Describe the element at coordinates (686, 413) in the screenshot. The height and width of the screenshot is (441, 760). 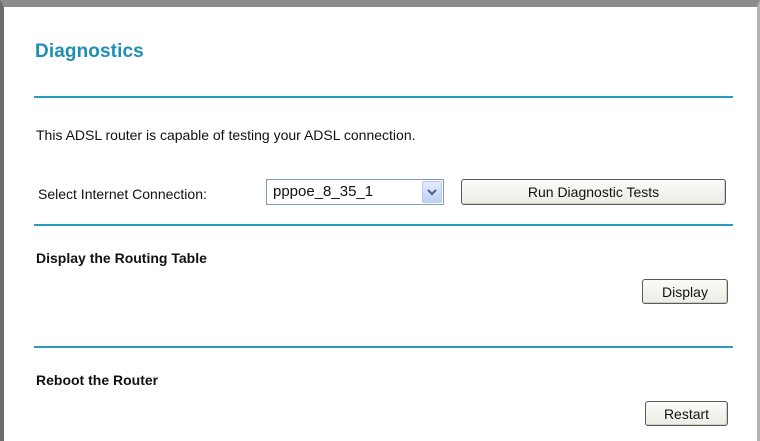
I see `restart-button: Restart` at that location.